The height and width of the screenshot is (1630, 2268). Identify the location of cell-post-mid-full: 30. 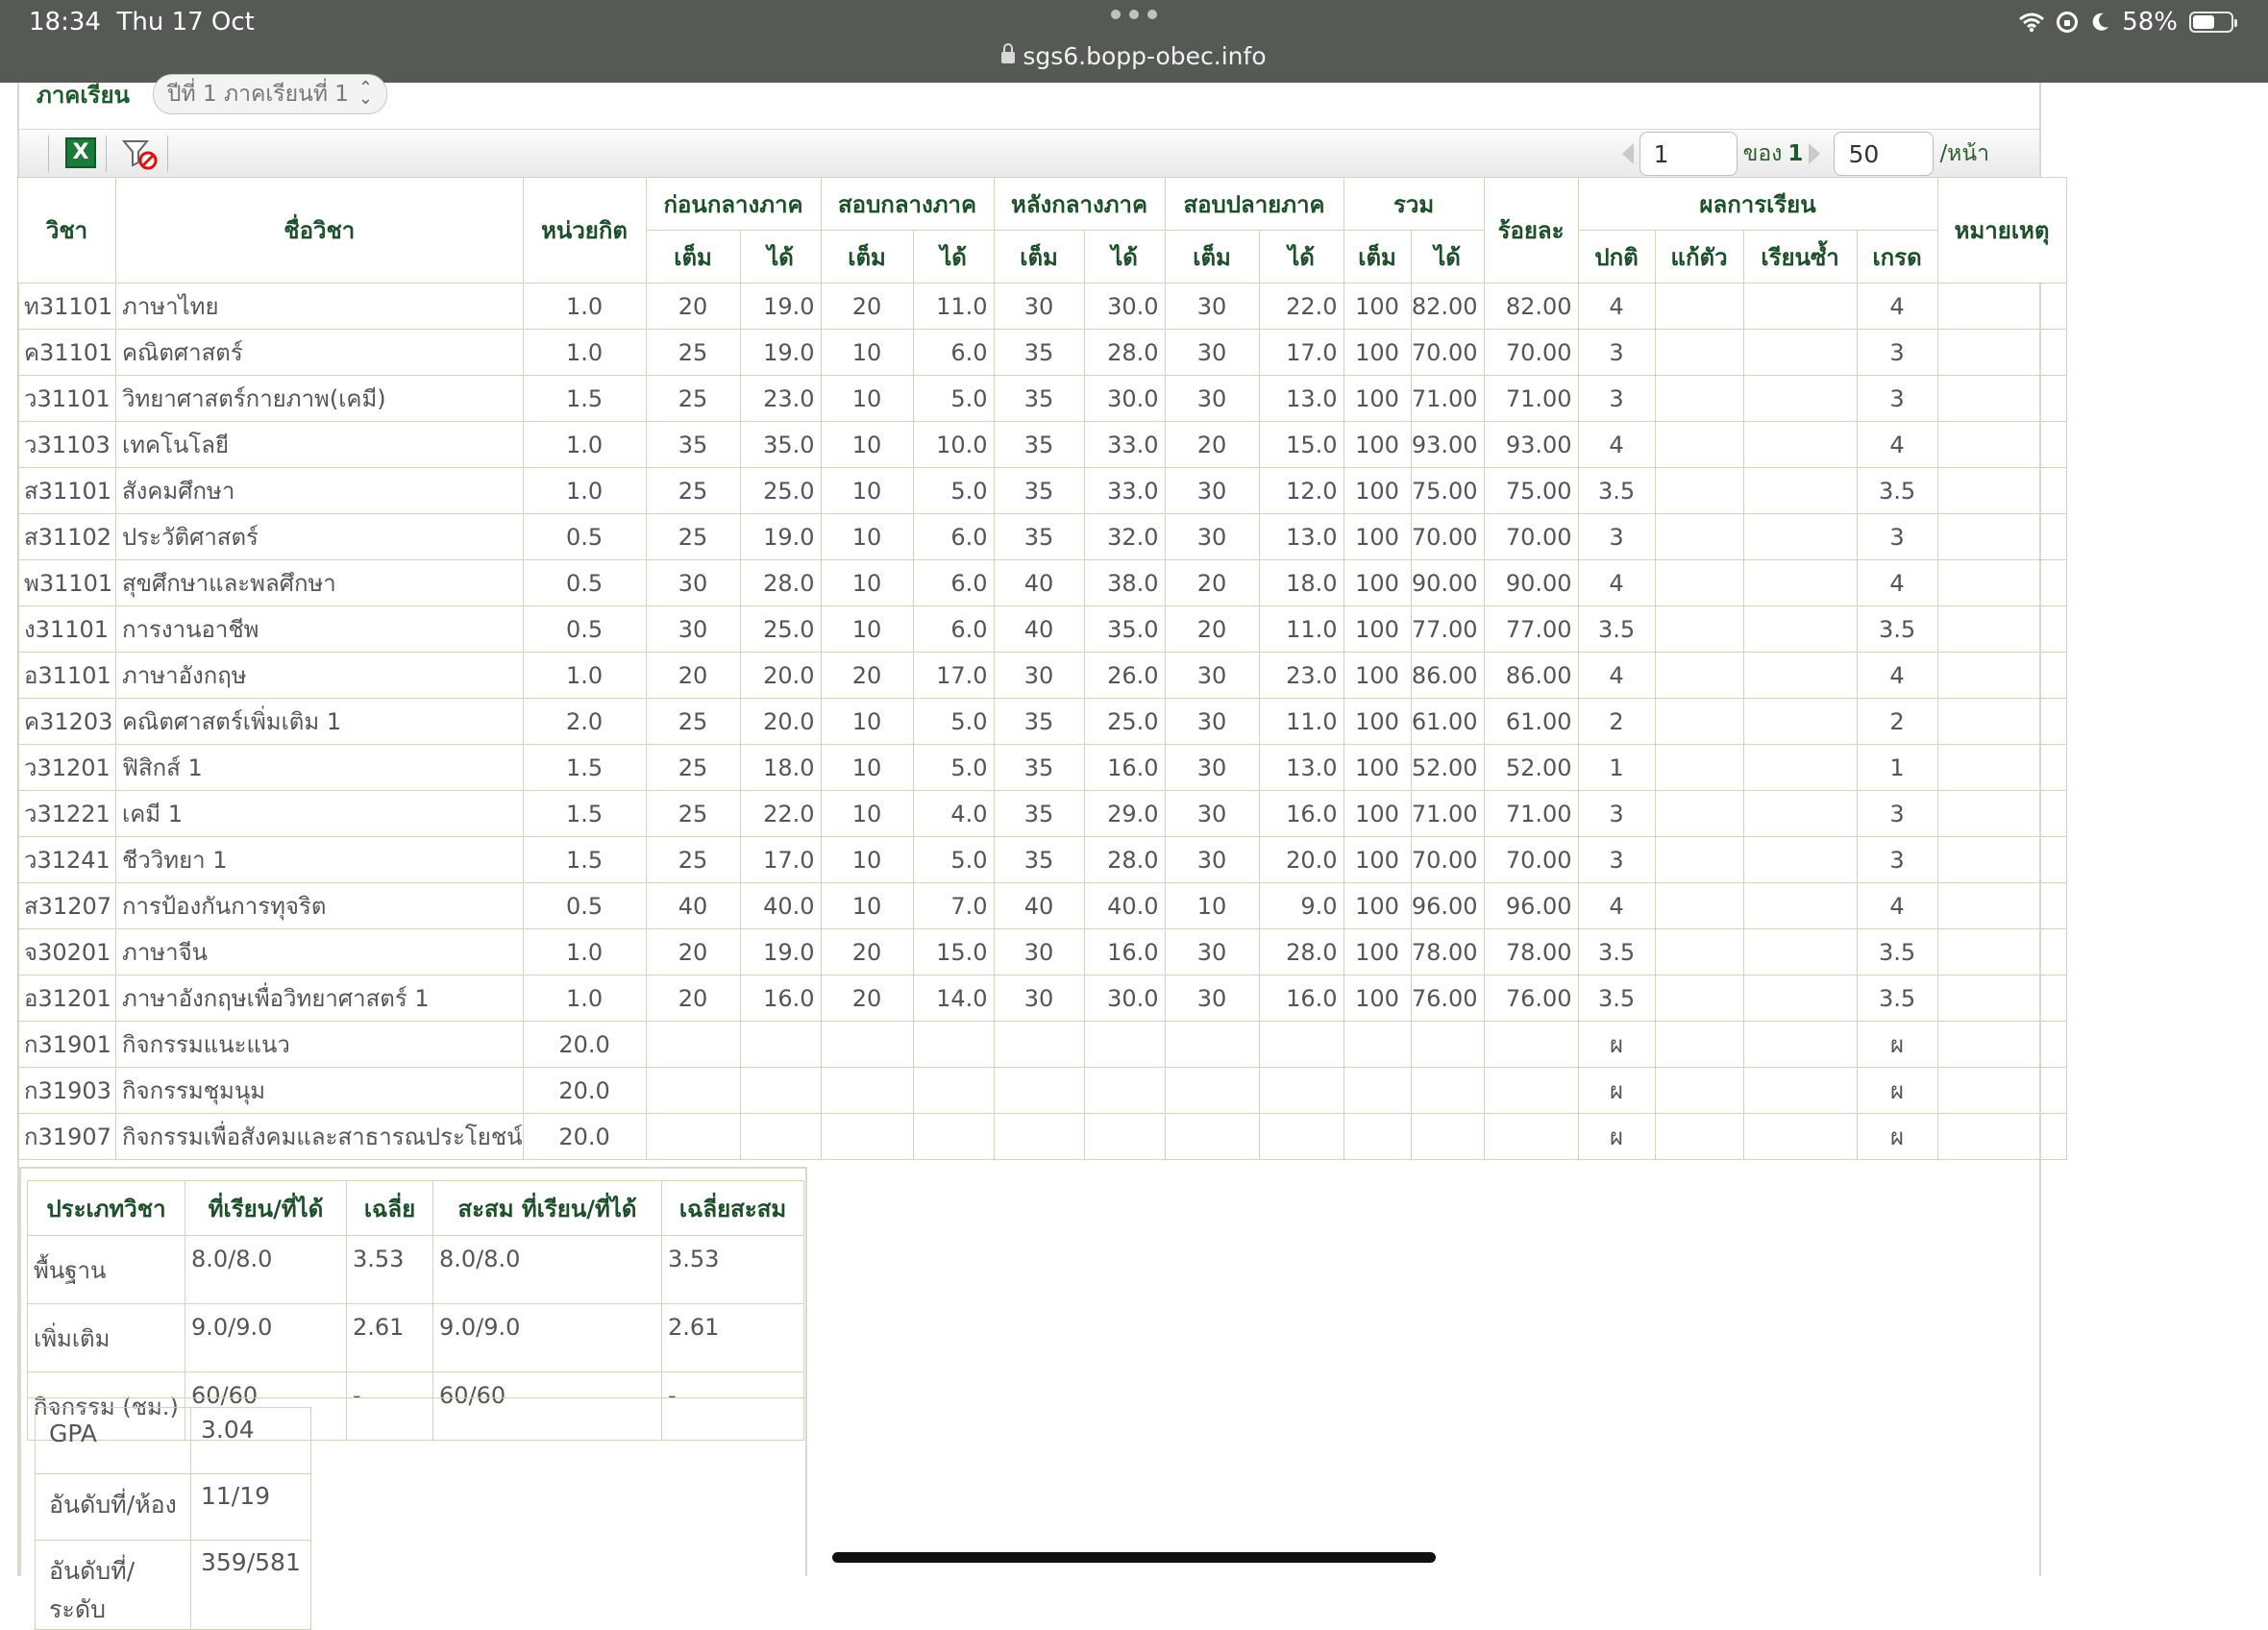
(1039, 952).